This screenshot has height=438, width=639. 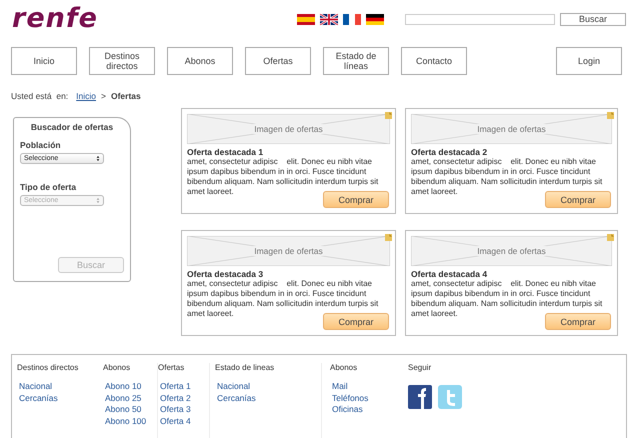 What do you see at coordinates (126, 386) in the screenshot?
I see `footer-link: Abono 10` at bounding box center [126, 386].